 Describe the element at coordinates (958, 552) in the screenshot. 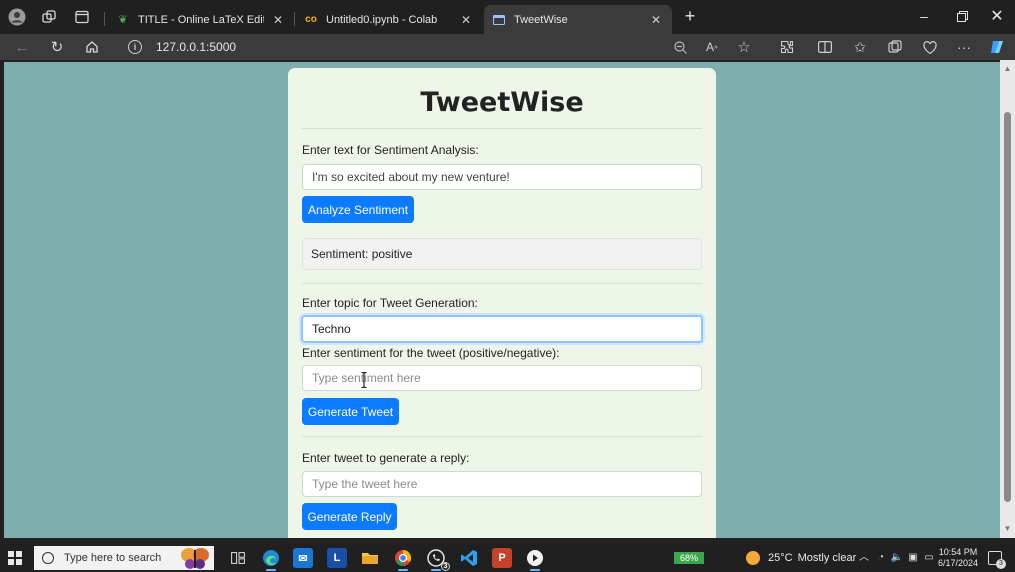

I see `clock-time: 10:54 PM` at that location.